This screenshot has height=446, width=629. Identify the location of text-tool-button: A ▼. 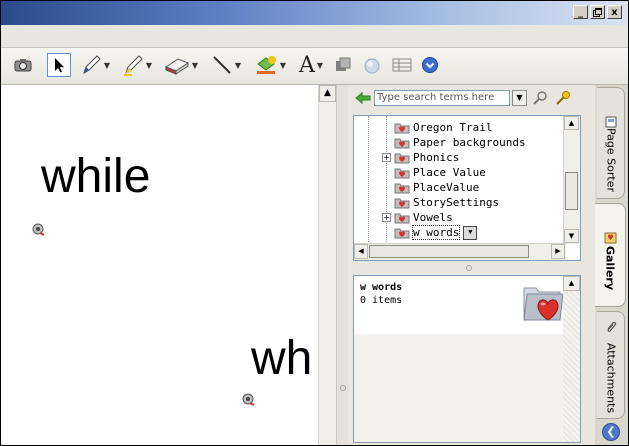
(311, 65).